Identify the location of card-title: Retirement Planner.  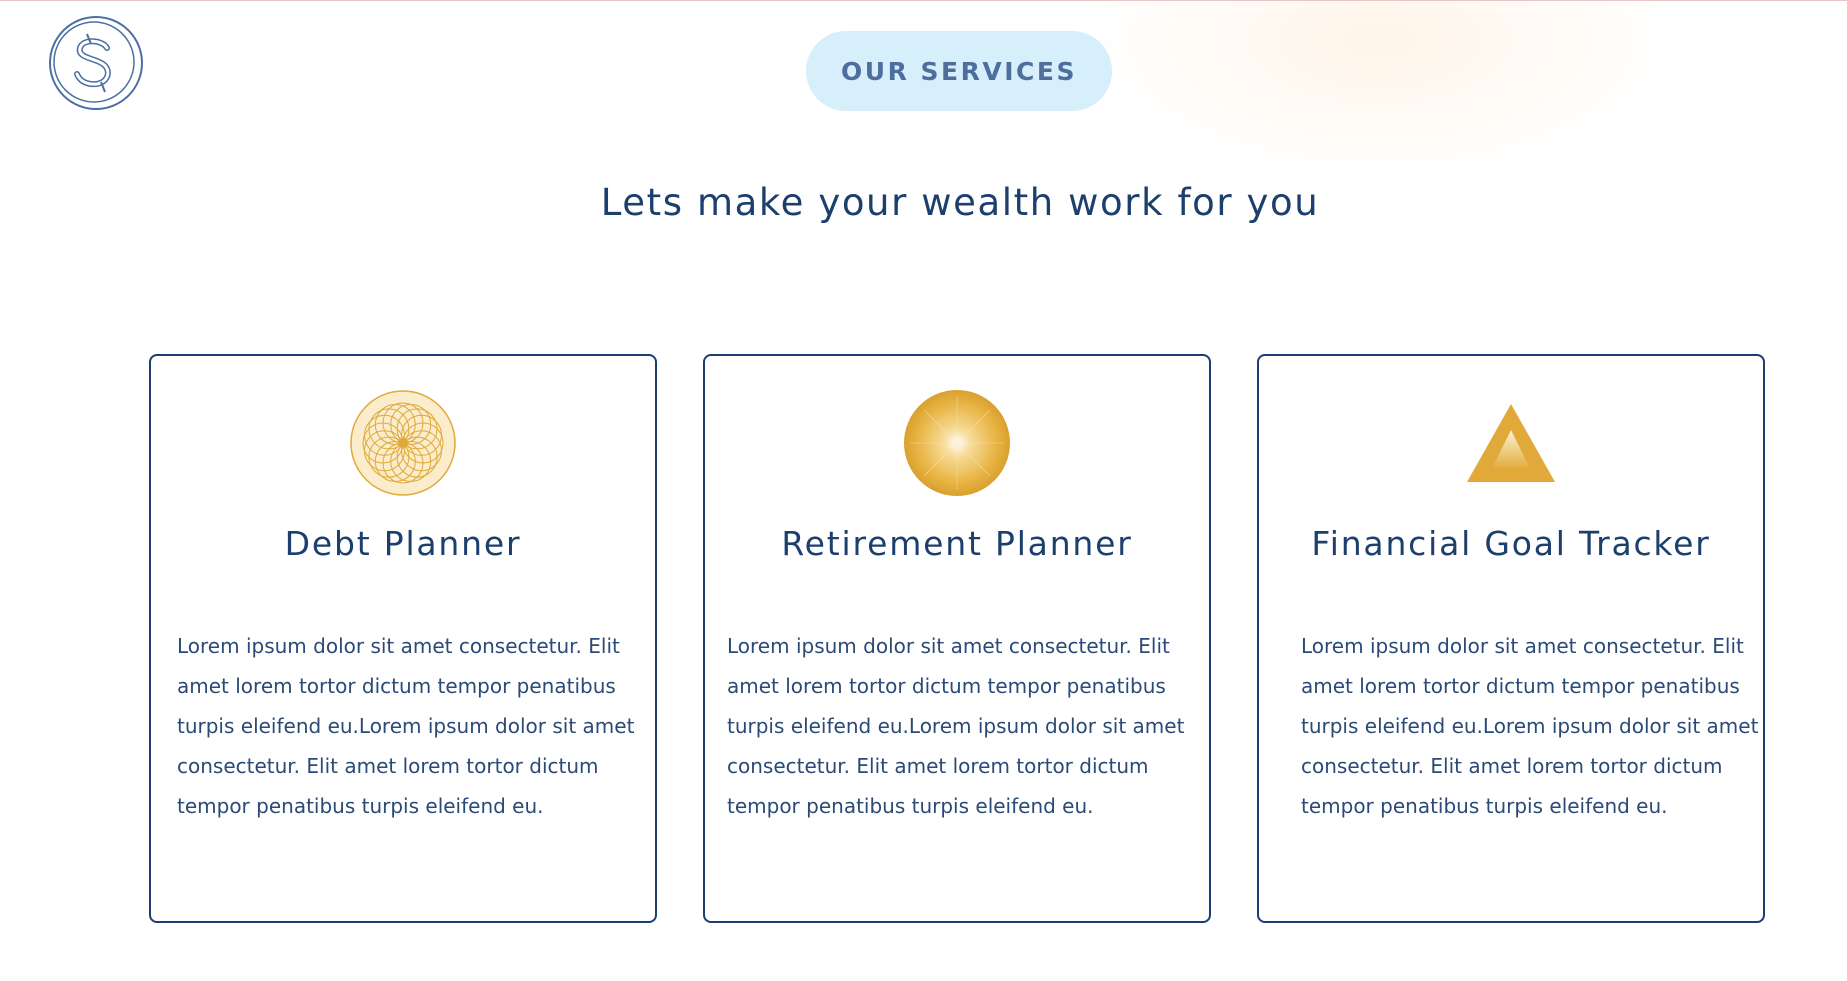
(957, 543).